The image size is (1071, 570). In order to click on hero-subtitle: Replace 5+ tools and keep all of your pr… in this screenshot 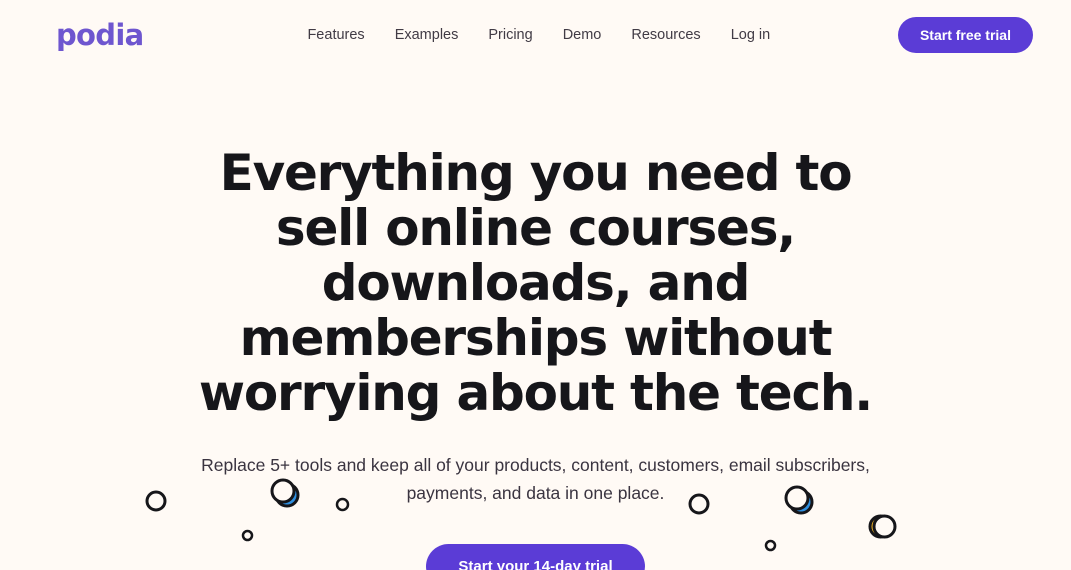, I will do `click(535, 479)`.